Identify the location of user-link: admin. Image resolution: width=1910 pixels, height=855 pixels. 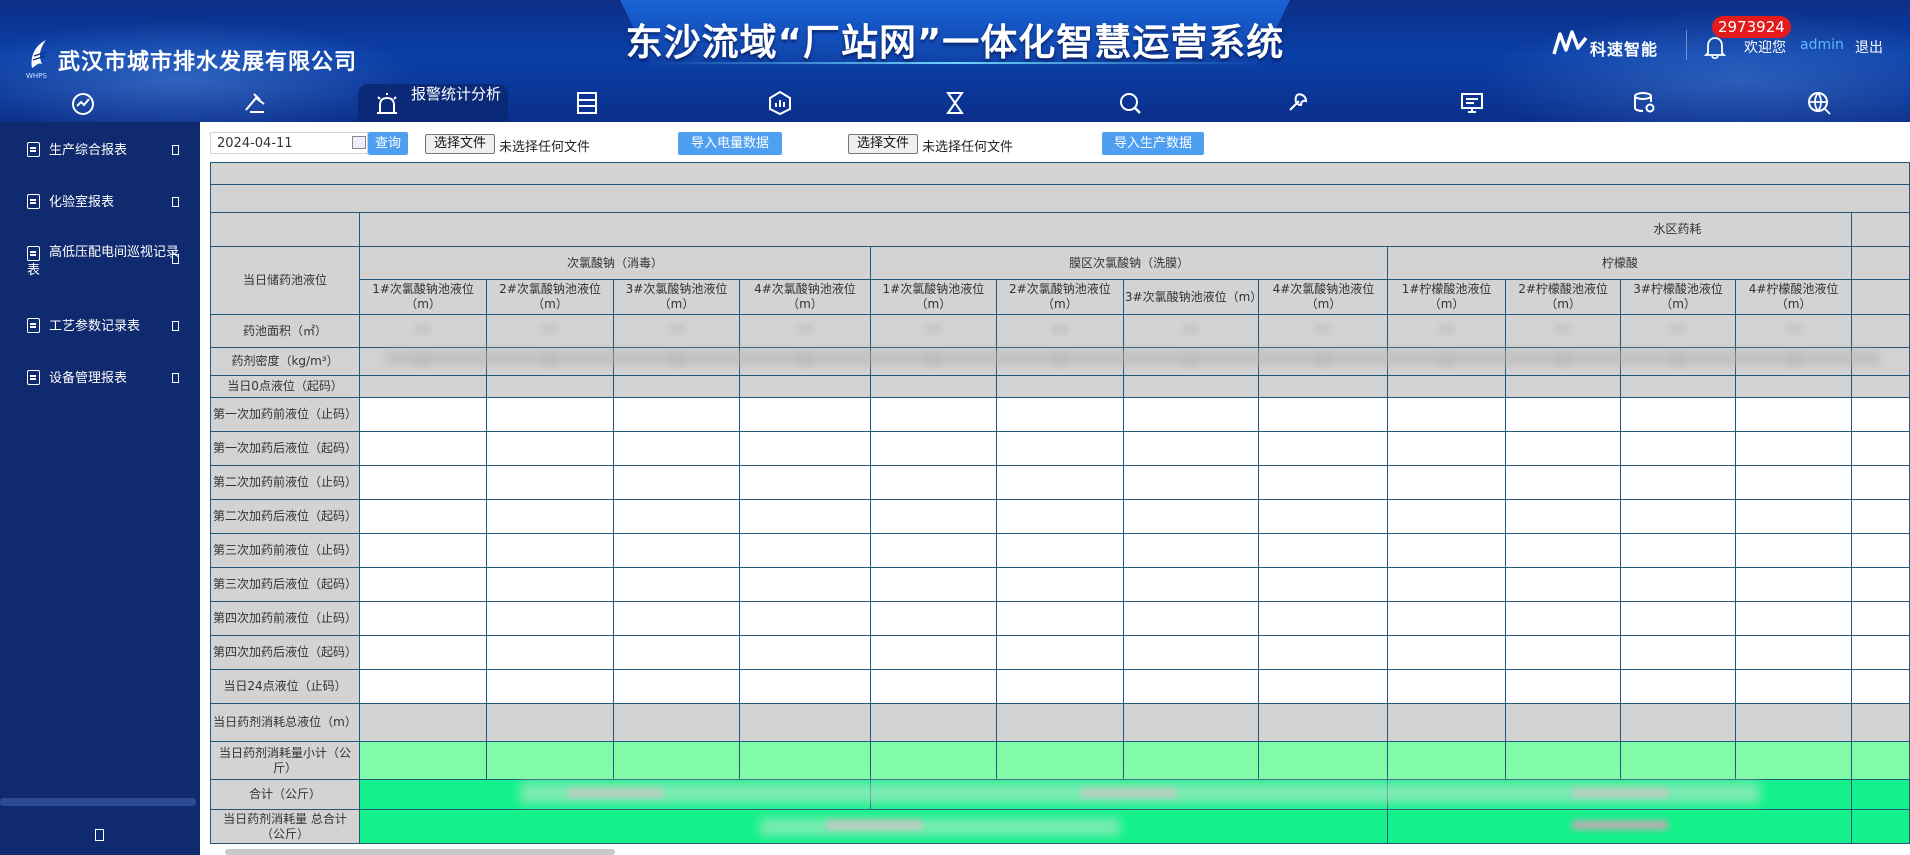
(1822, 45).